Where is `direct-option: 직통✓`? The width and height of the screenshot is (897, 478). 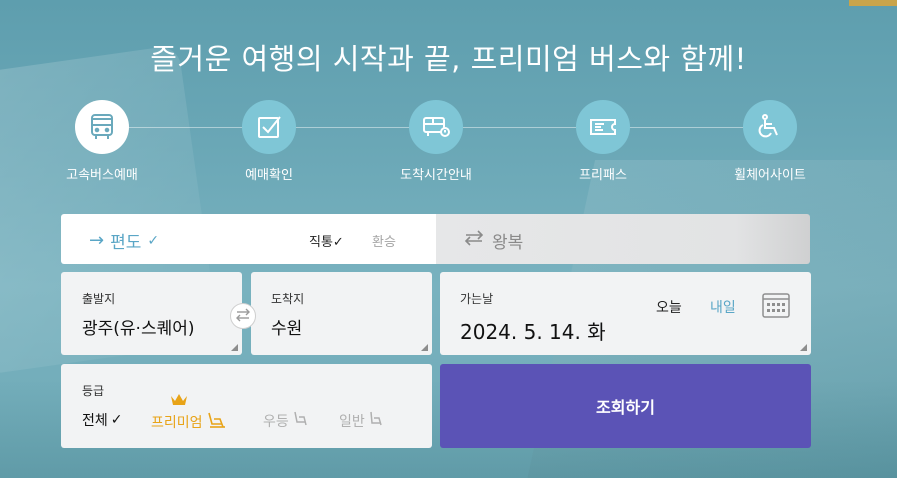
direct-option: 직통✓ is located at coordinates (326, 240).